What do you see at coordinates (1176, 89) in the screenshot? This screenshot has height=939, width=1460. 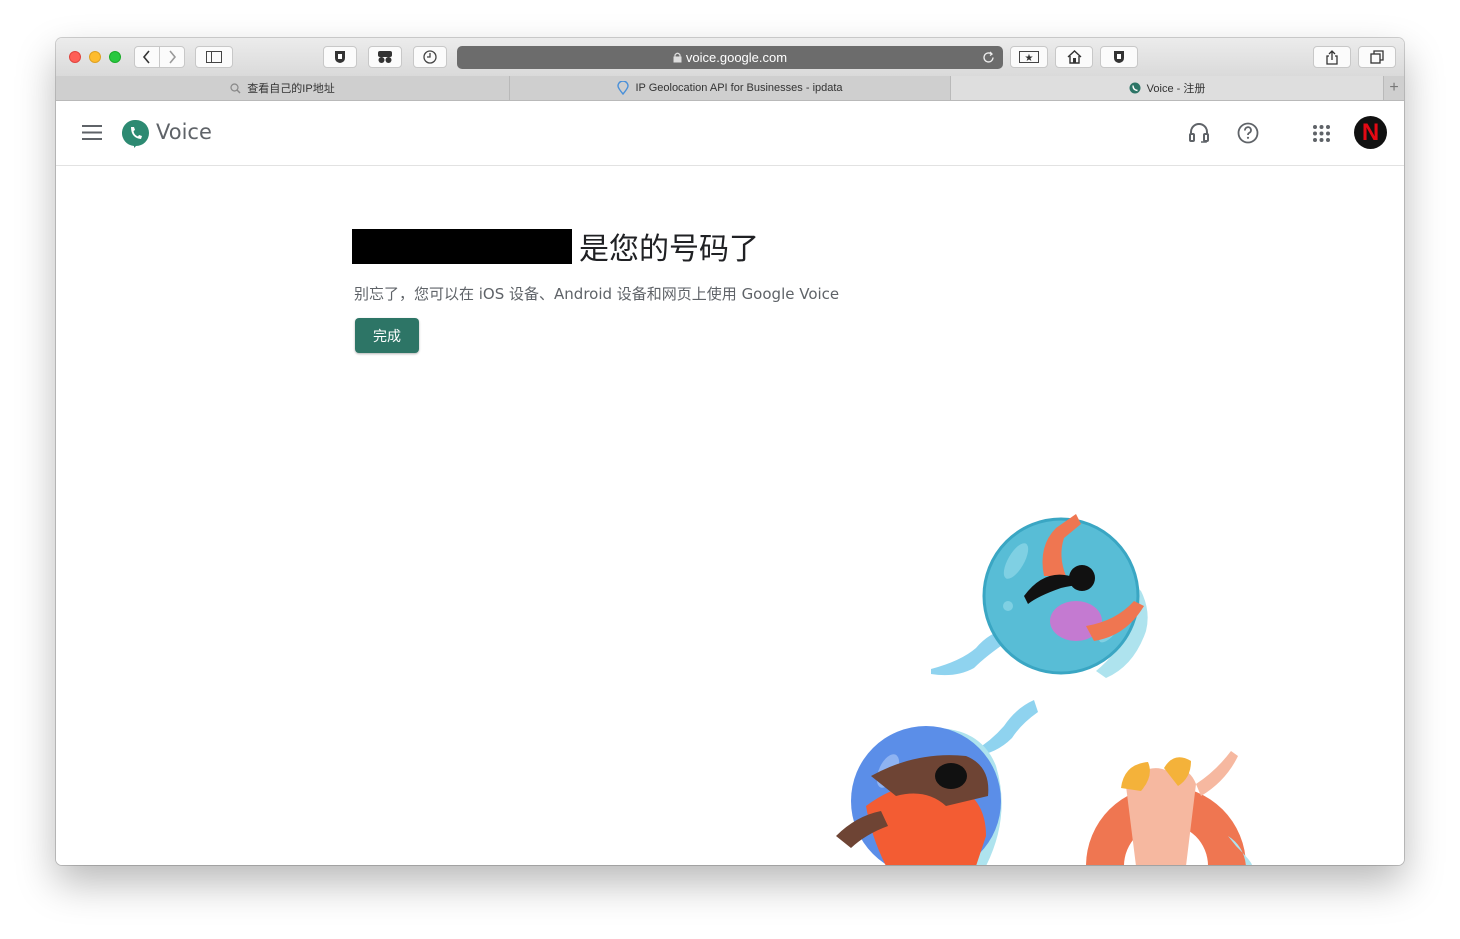 I see `tab-label: Voice - 注册` at bounding box center [1176, 89].